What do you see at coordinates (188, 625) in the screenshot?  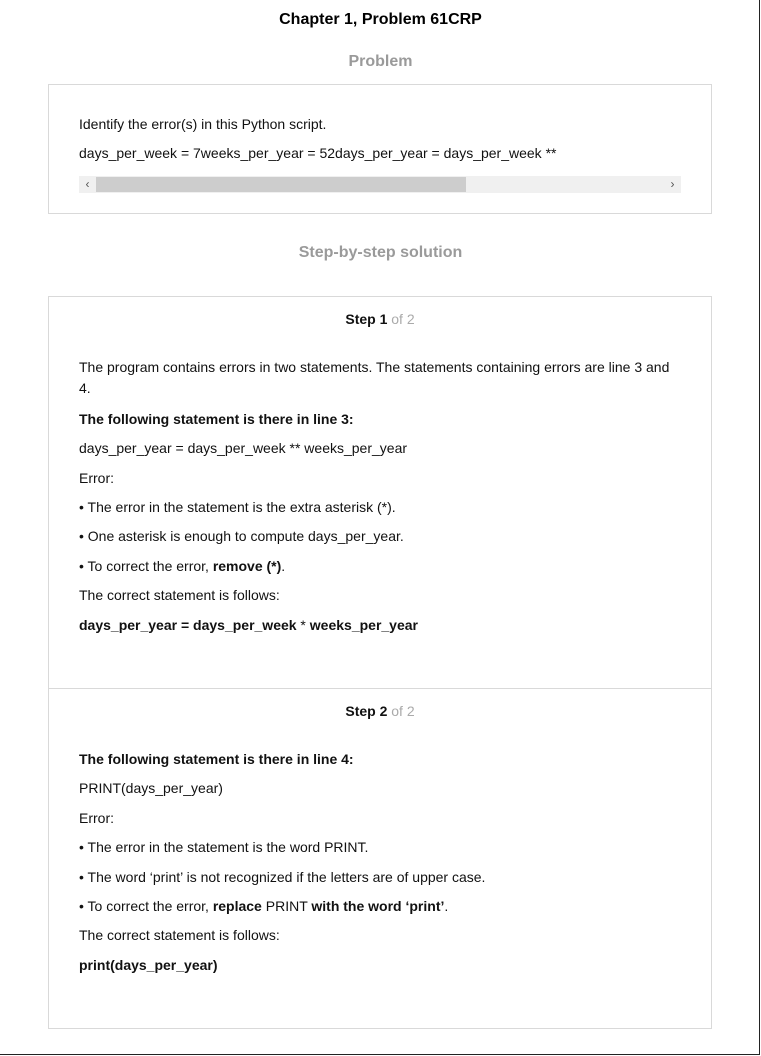 I see `step-1-correct-bold-1: days_per_year = days_per_week` at bounding box center [188, 625].